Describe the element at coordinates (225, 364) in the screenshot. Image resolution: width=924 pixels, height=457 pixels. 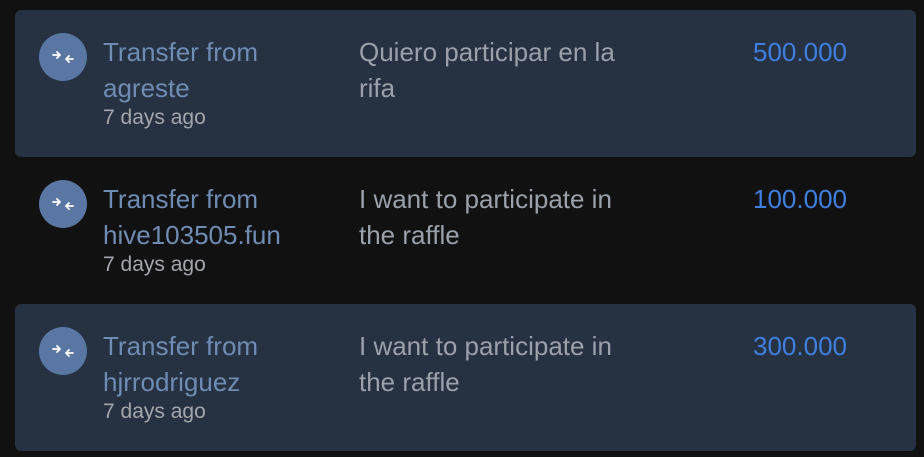
I see `transfer-title: Transfer from hjrrodriguez` at that location.